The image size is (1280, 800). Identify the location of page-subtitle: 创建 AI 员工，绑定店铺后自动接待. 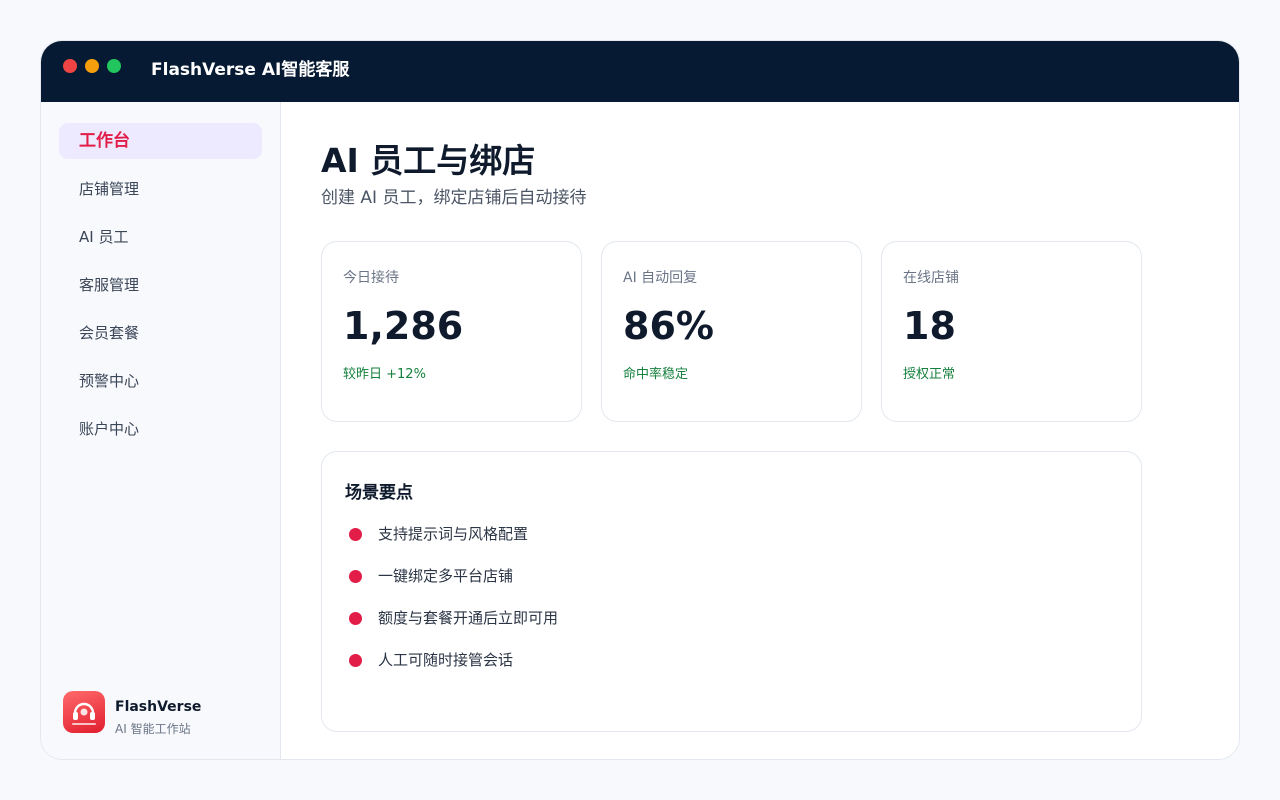
(454, 198).